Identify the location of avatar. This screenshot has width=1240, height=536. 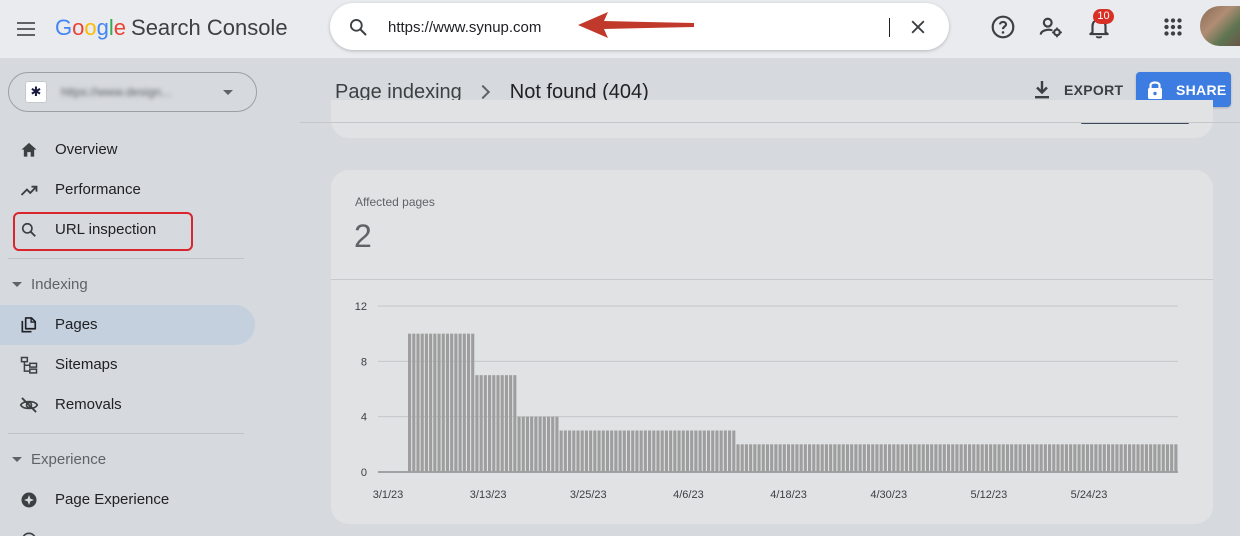
(1220, 26).